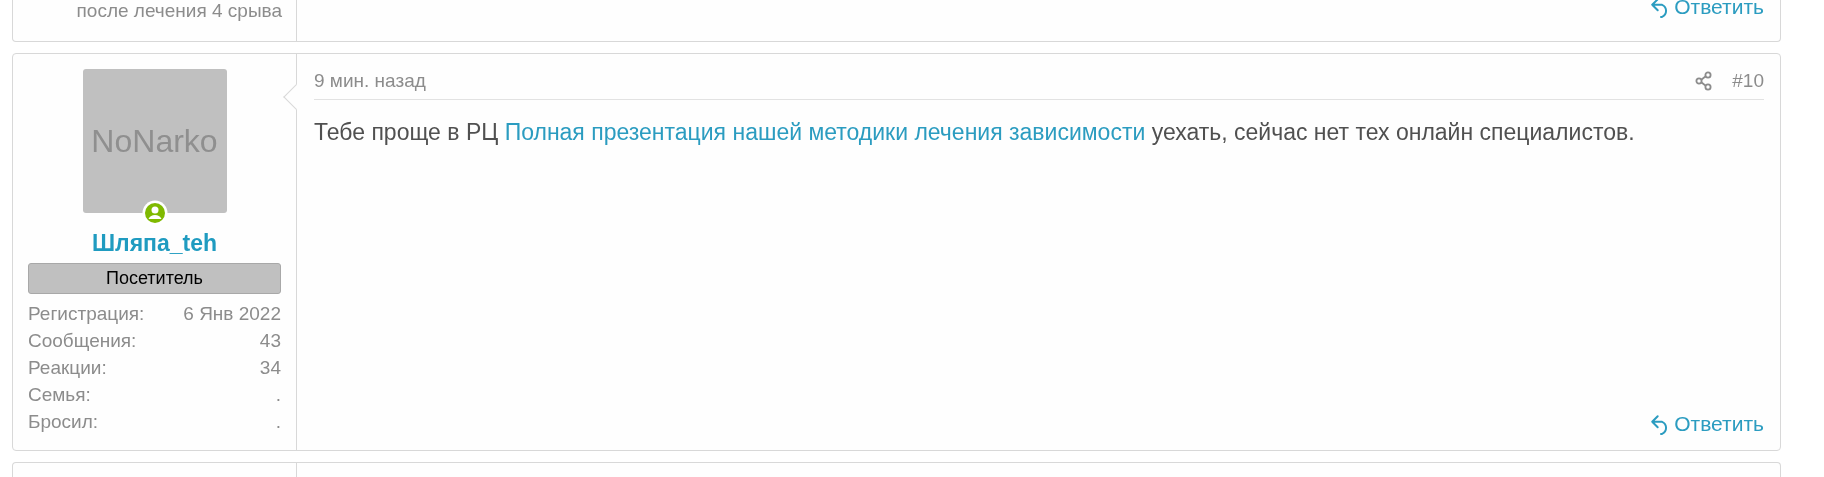 This screenshot has width=1824, height=477. What do you see at coordinates (154, 278) in the screenshot?
I see `user-title-badge: Посетитель` at bounding box center [154, 278].